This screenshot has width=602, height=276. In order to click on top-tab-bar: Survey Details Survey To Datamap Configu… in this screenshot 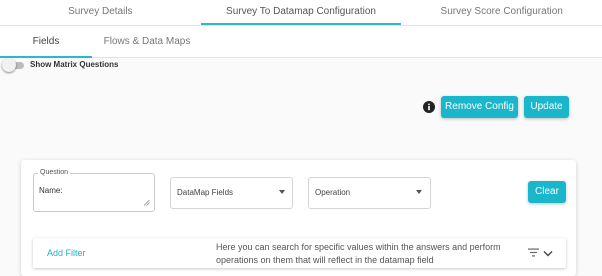, I will do `click(301, 13)`.